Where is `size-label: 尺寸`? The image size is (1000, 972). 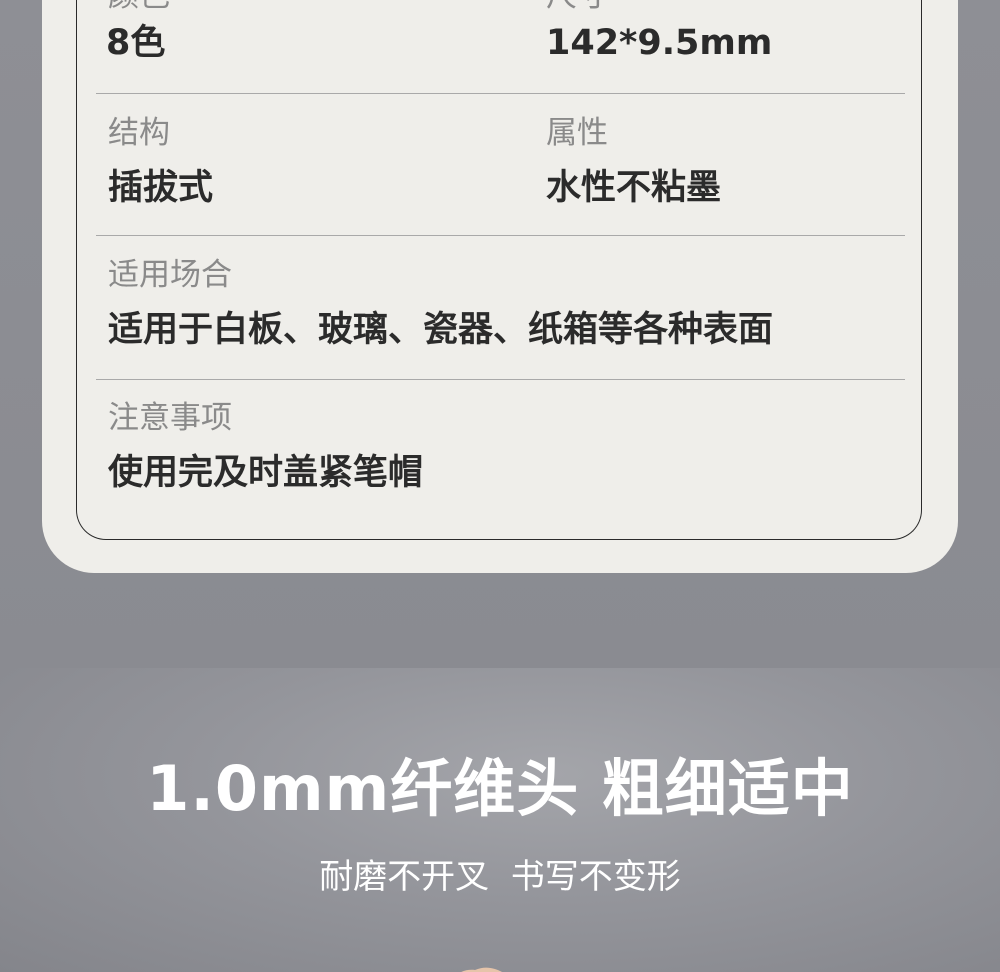
size-label: 尺寸 is located at coordinates (577, 6).